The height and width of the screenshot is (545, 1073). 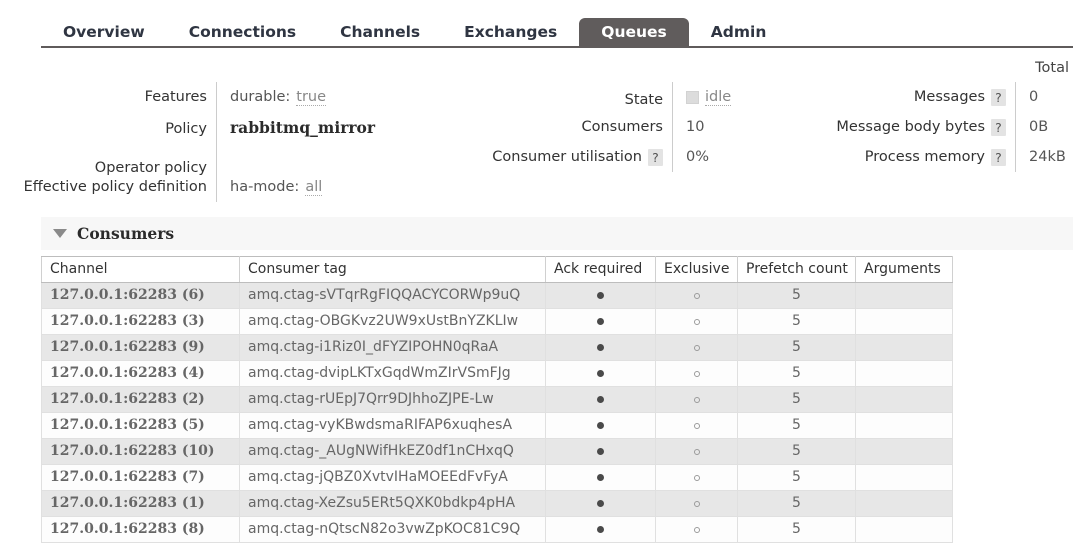 I want to click on channel-link: 127.0.0.1:62283 (6), so click(x=140, y=295).